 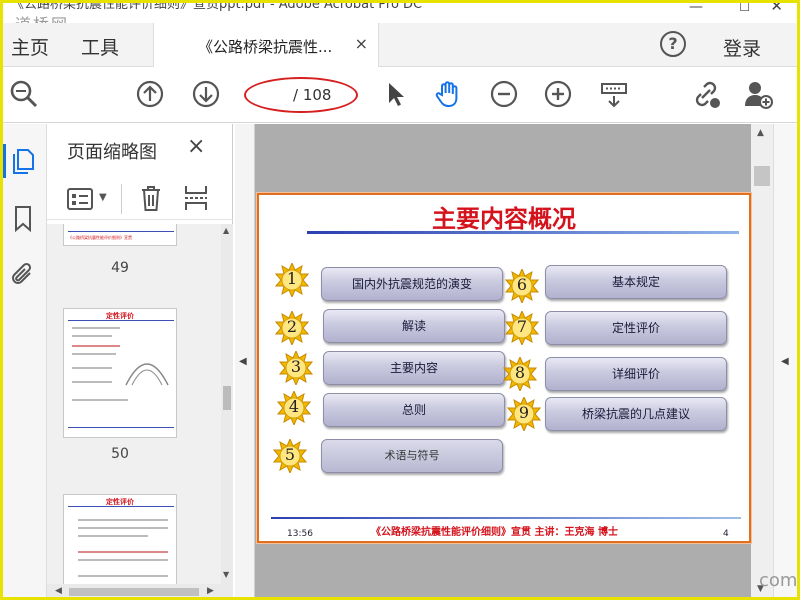 What do you see at coordinates (226, 230) in the screenshot?
I see `scroll-up-icon: ▲` at bounding box center [226, 230].